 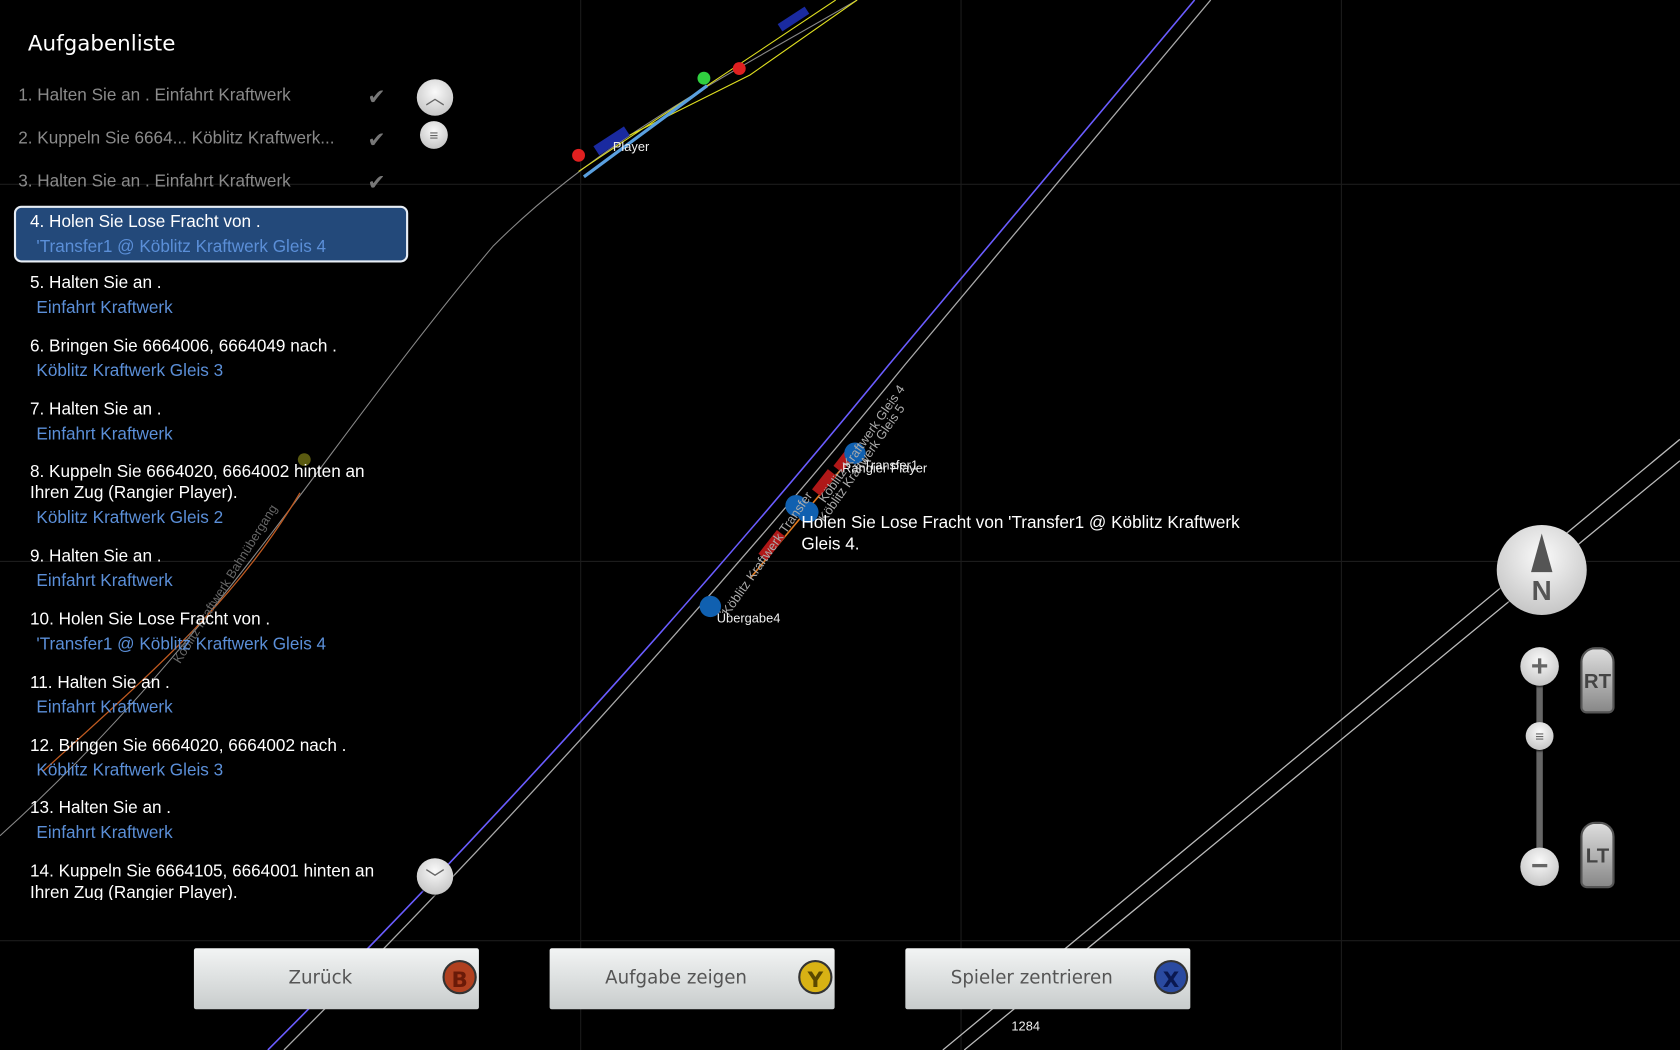 I want to click on task-label: 9. Halten Sie an ., so click(x=95, y=556).